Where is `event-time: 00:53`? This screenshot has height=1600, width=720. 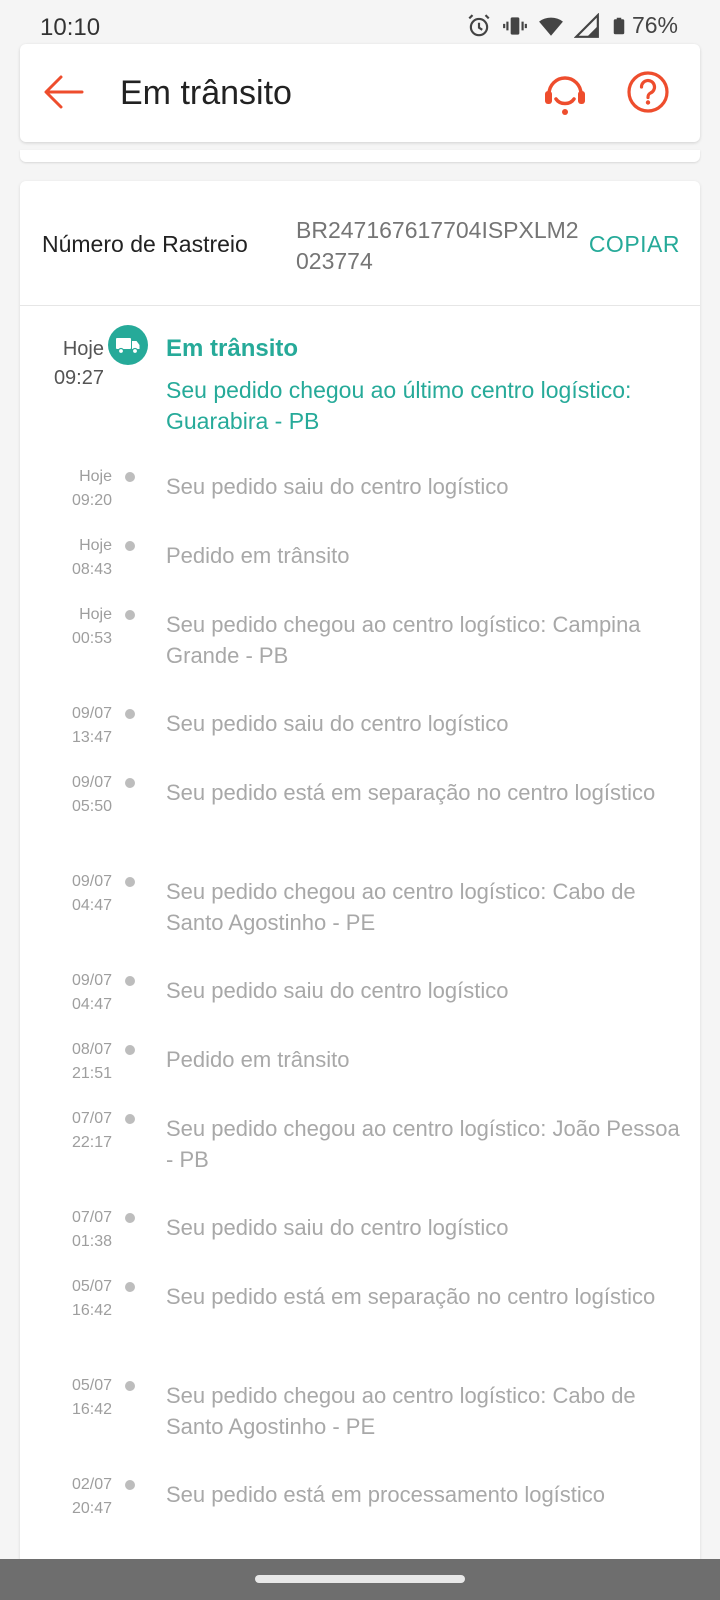
event-time: 00:53 is located at coordinates (91, 638).